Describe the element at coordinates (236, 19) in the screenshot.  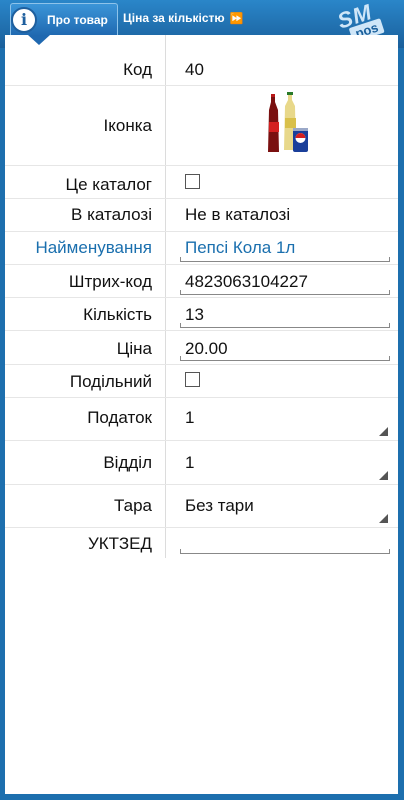
I see `fast-forward-icon: ⏩` at that location.